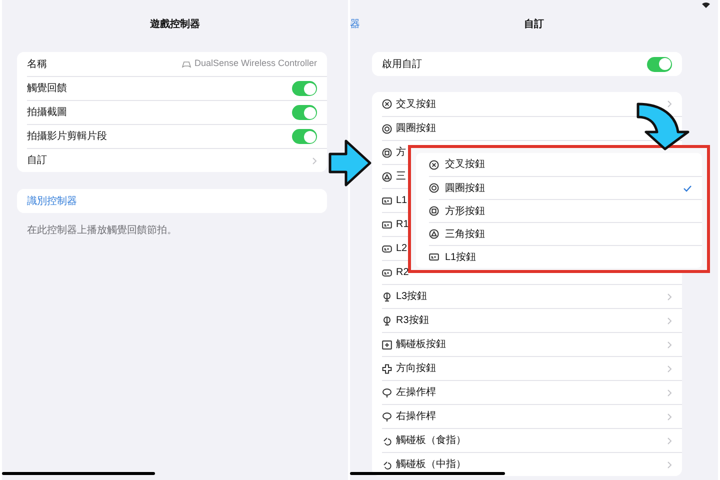 The width and height of the screenshot is (720, 480). Describe the element at coordinates (532, 344) in the screenshot. I see `button-mapping-row: 觸碰板按鈕` at that location.